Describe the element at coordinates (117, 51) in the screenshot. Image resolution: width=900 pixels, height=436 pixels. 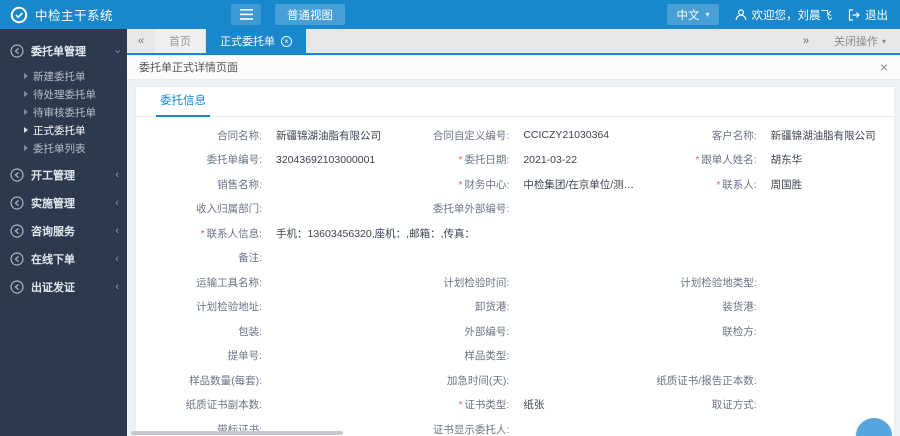
I see `chevron-expanded-icon: ›` at that location.